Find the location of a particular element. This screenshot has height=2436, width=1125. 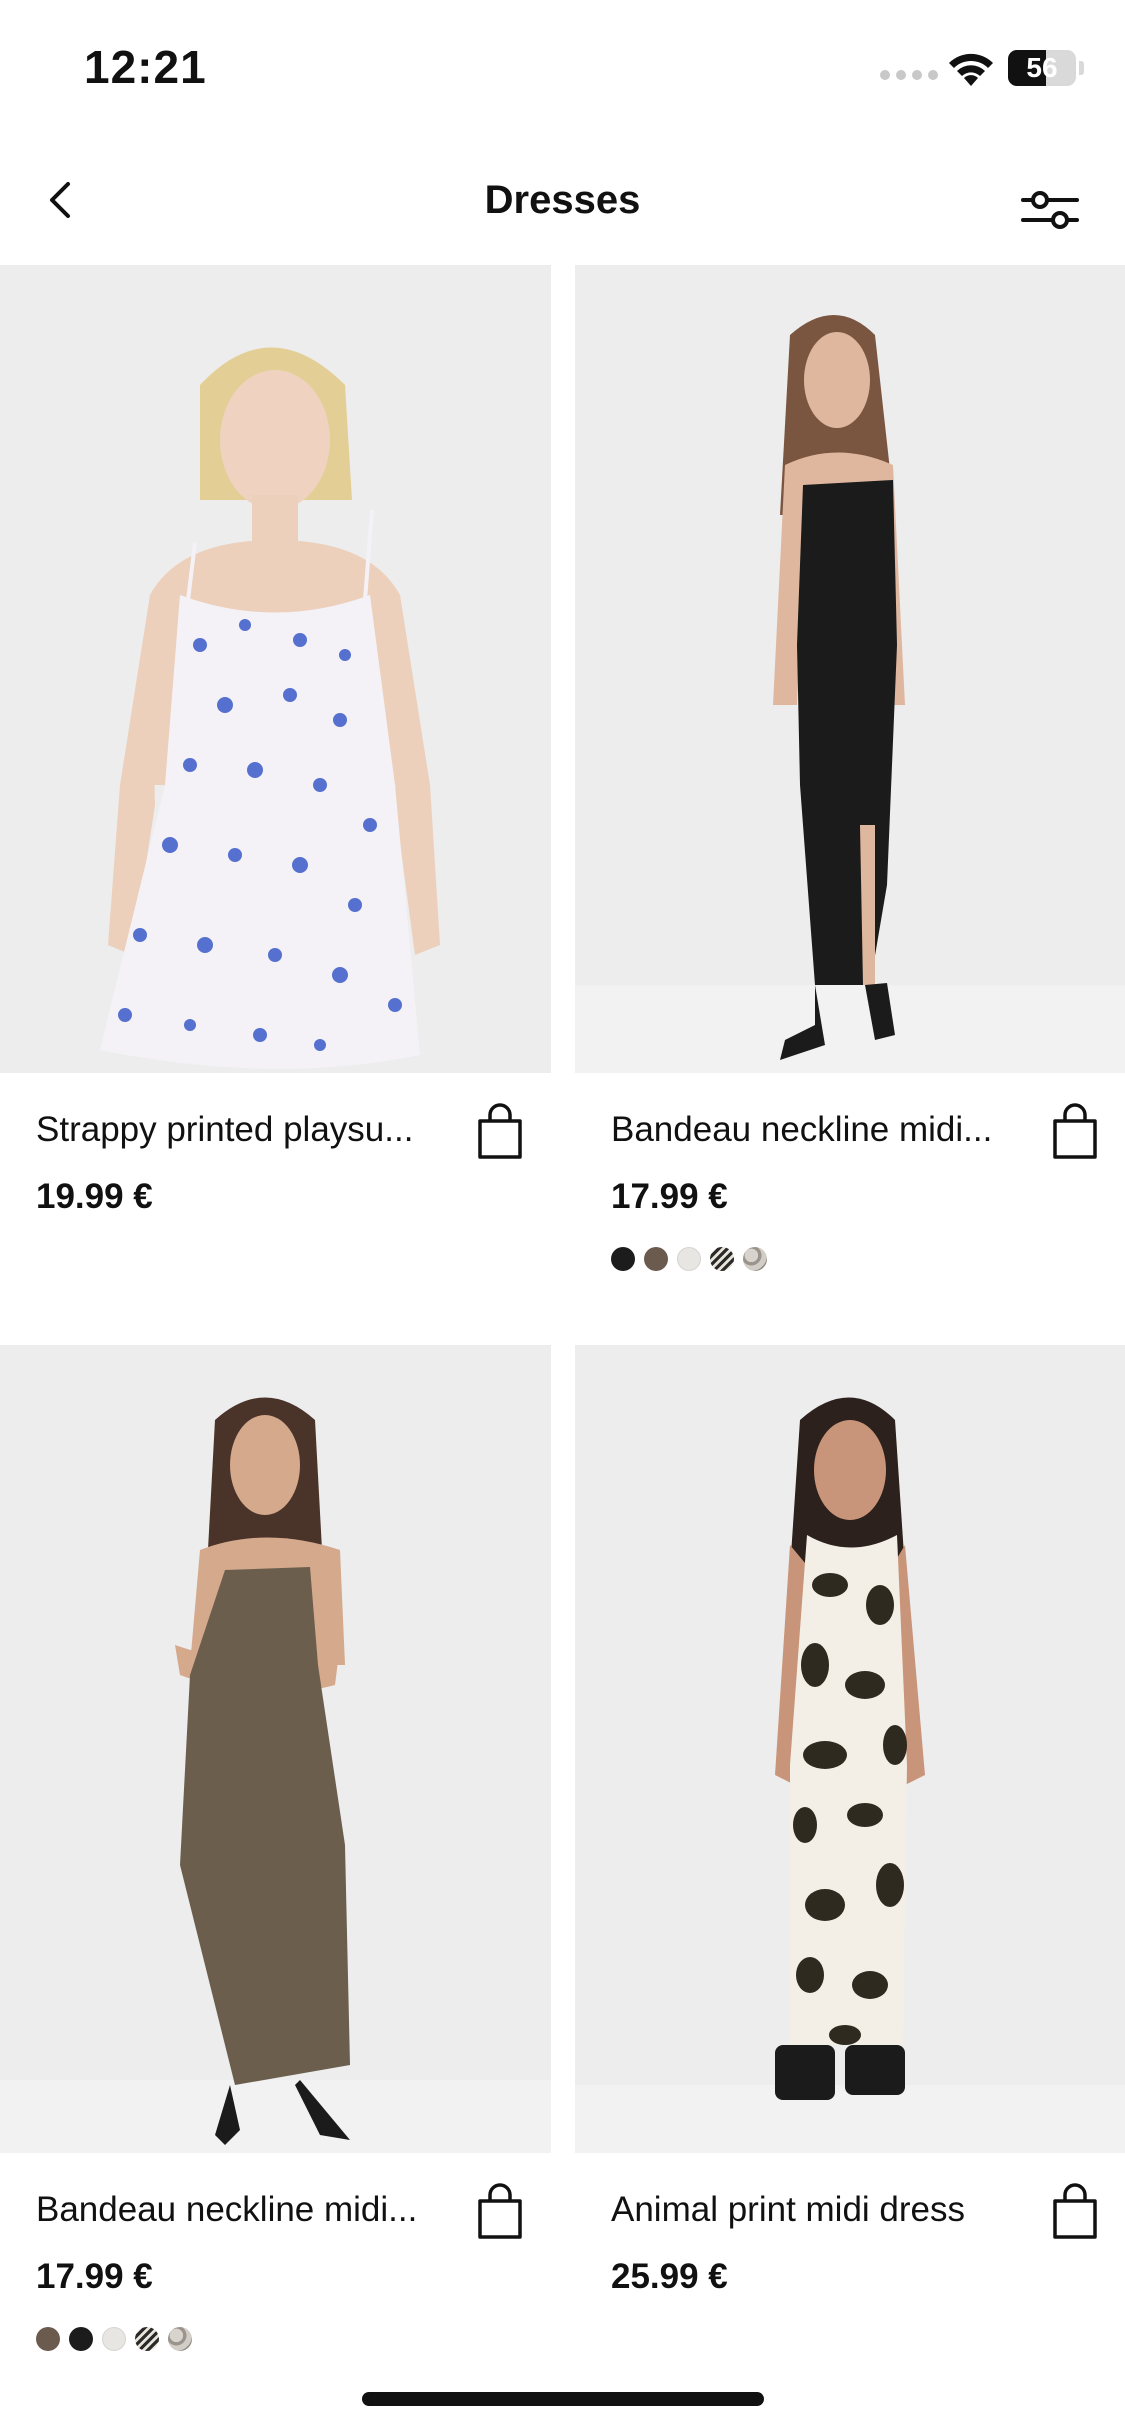

filter-button is located at coordinates (1050, 210).